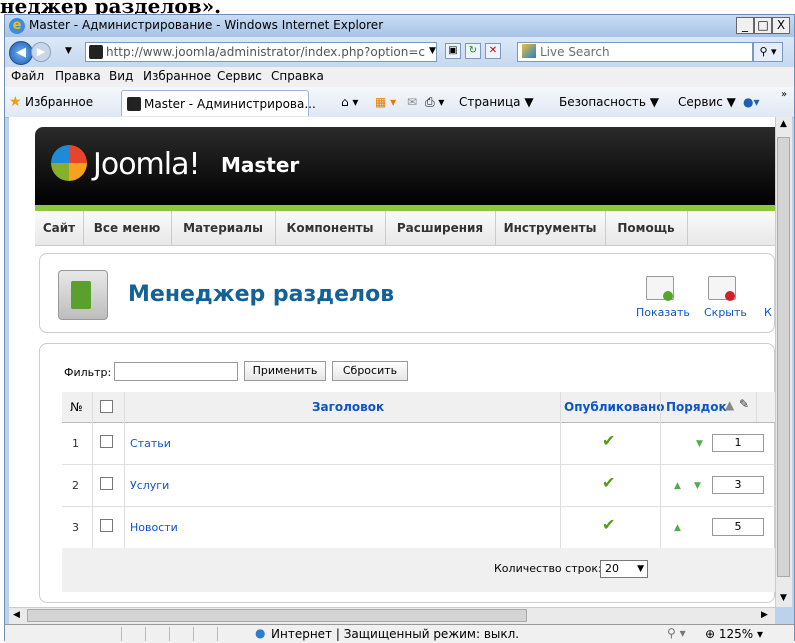  Describe the element at coordinates (176, 371) in the screenshot. I see `filter-input` at that location.